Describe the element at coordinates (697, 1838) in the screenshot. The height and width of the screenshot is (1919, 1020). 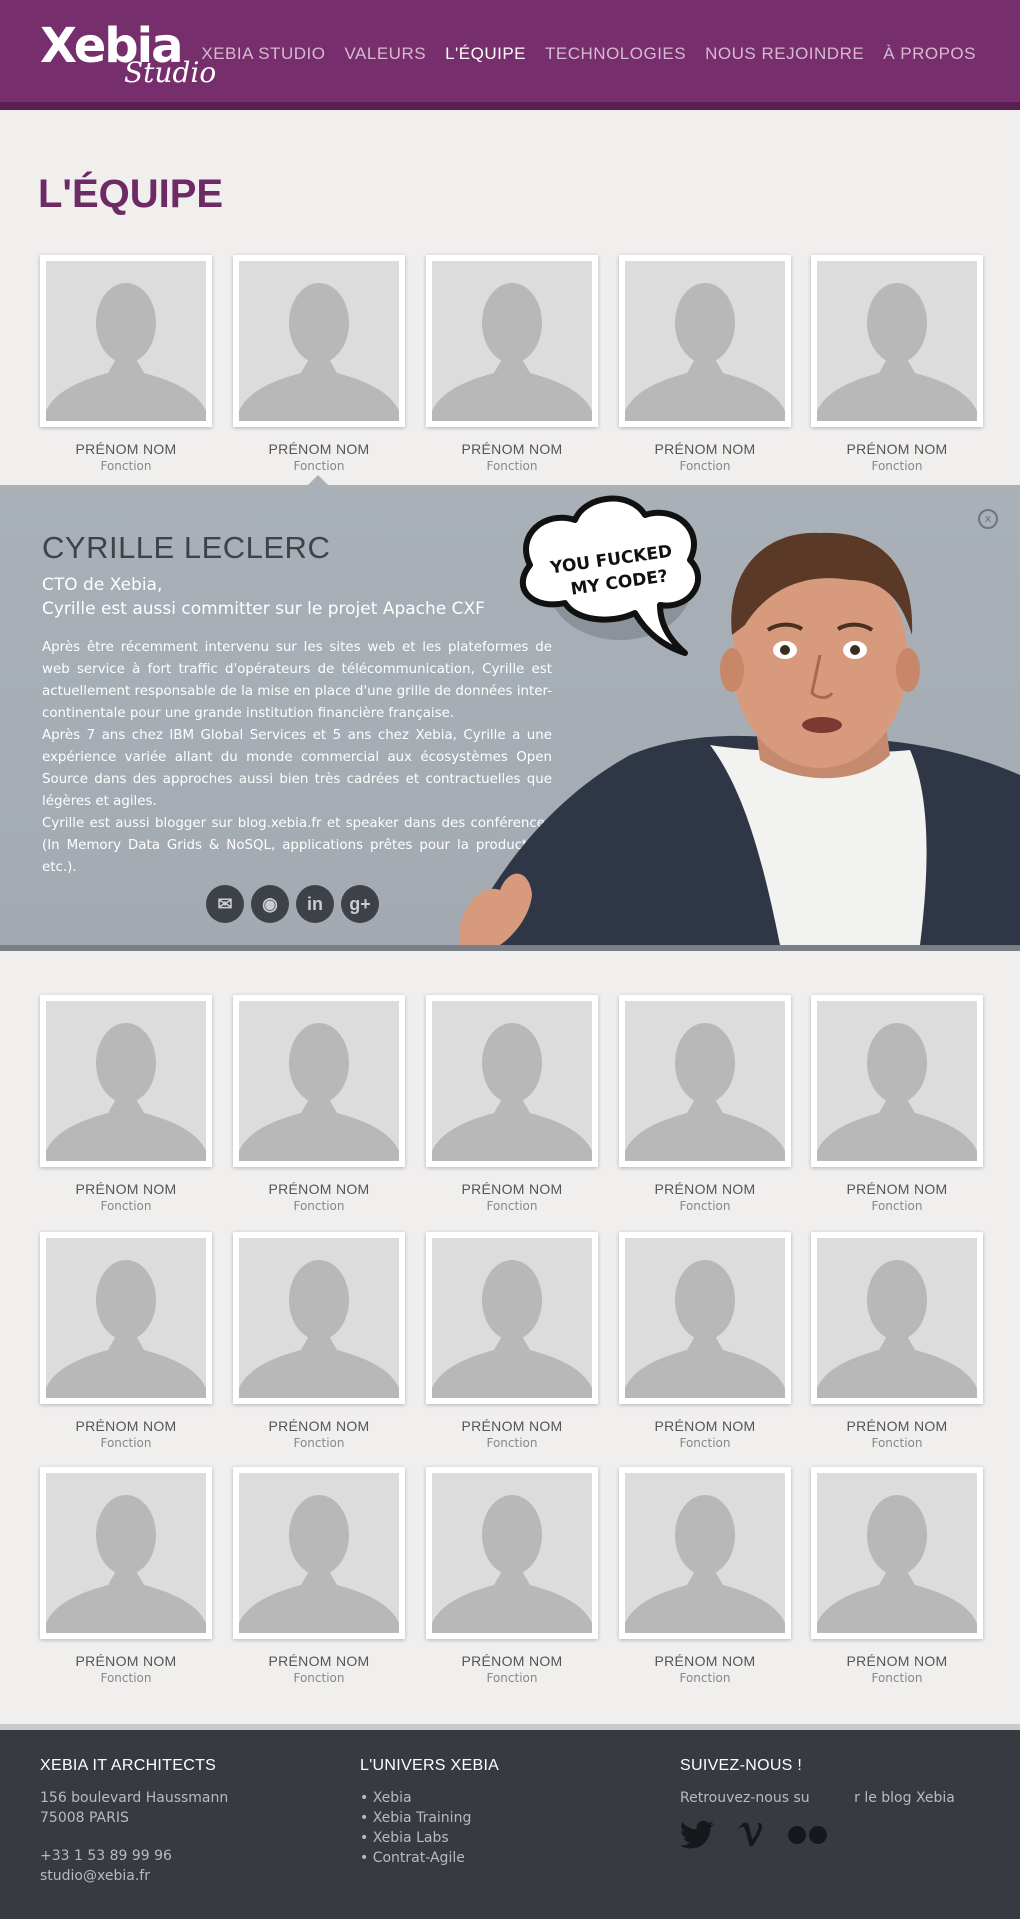
I see `twitter-icon` at that location.